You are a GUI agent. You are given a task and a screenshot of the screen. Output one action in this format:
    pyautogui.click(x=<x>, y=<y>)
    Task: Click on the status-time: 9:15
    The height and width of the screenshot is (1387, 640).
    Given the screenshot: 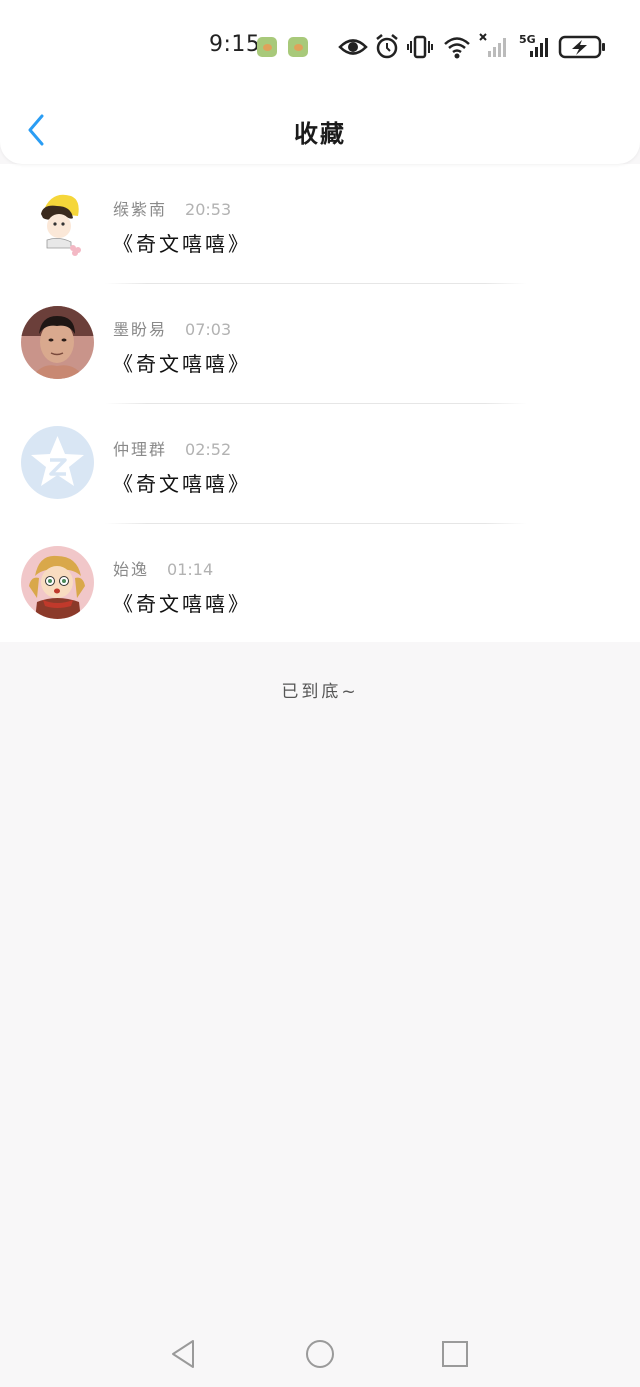 What is the action you would take?
    pyautogui.click(x=235, y=44)
    